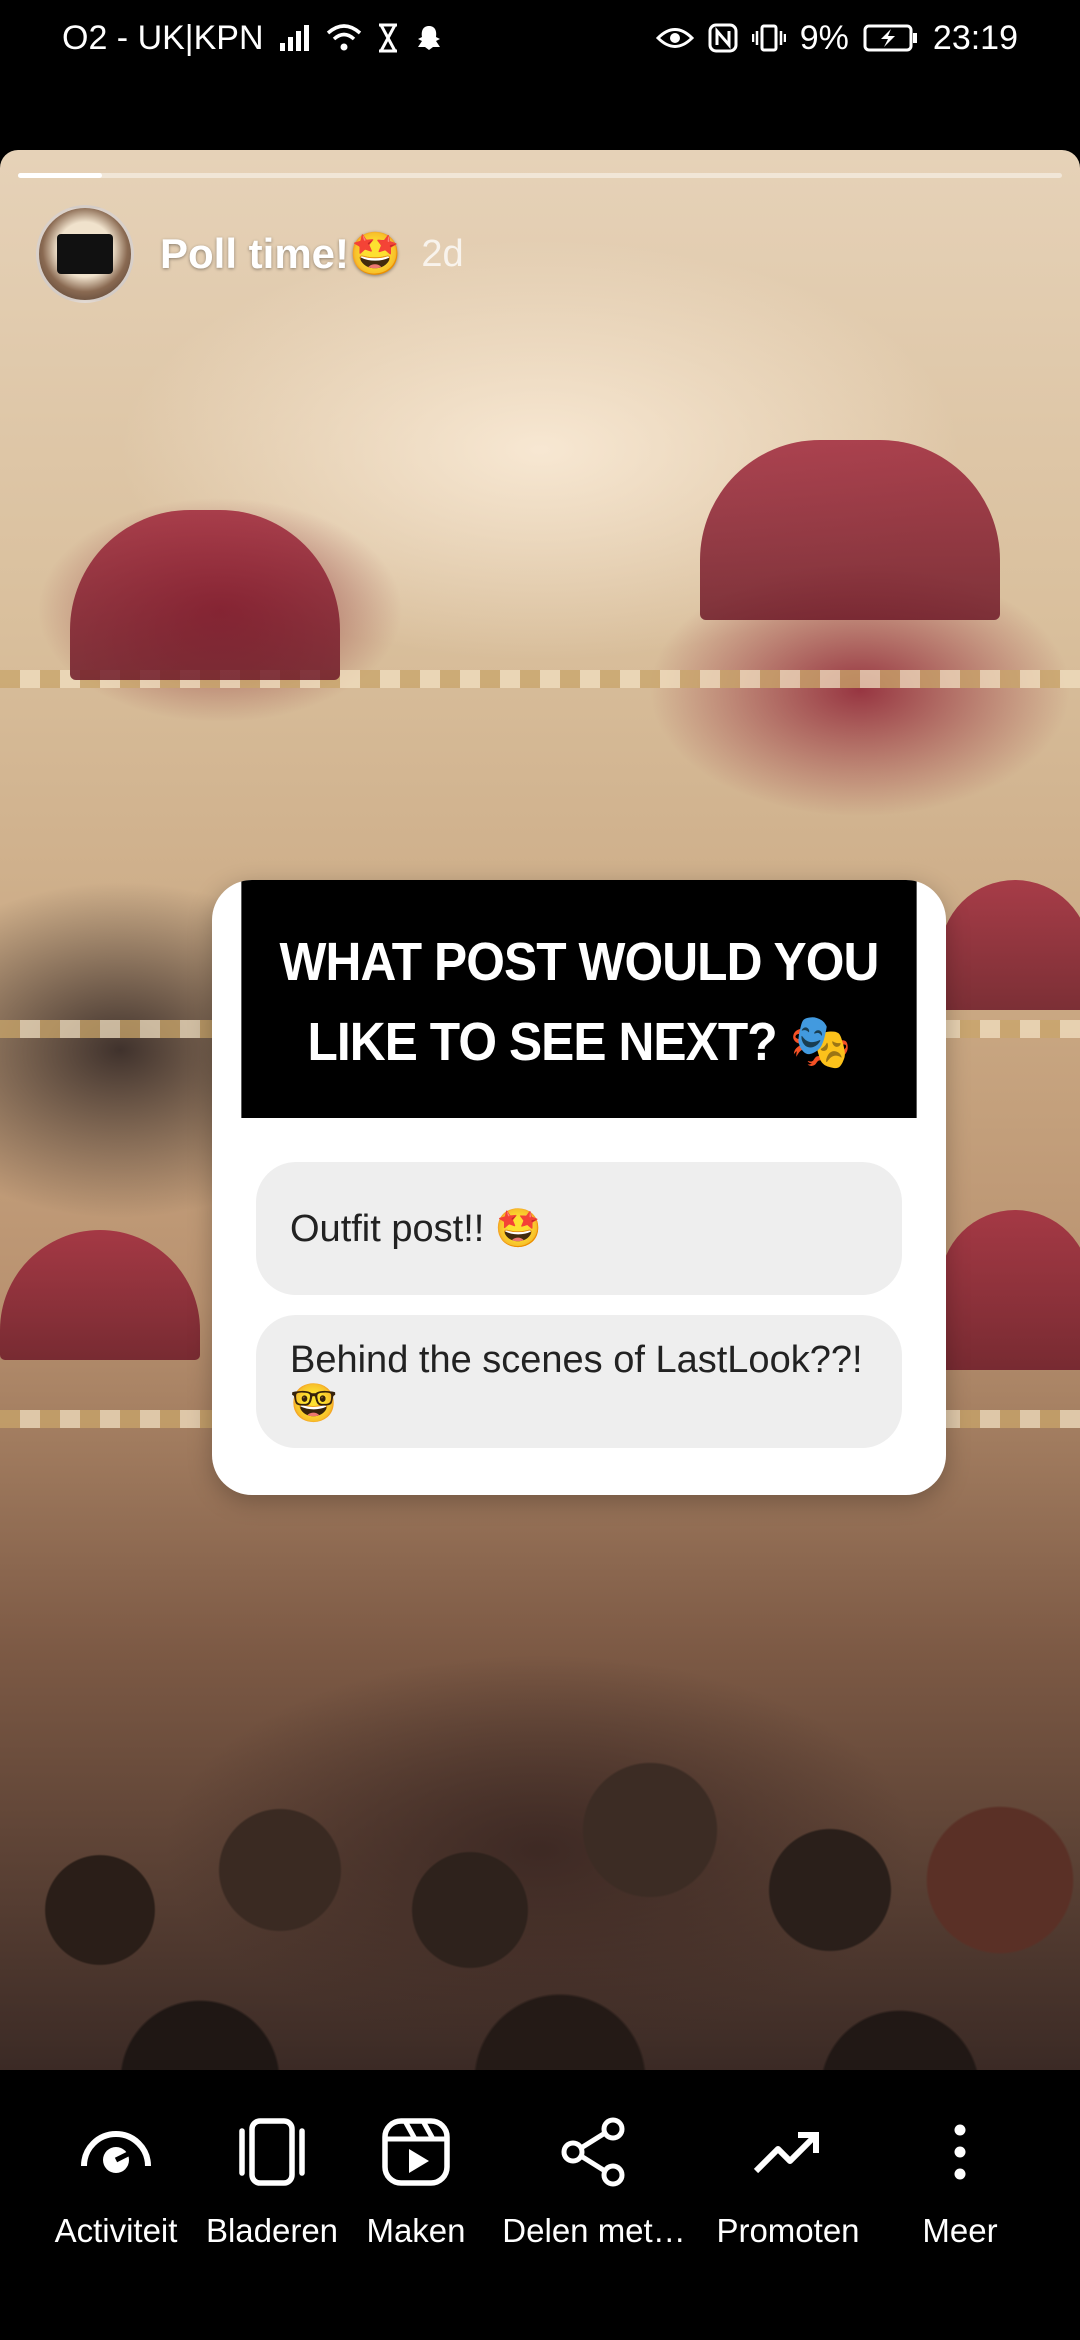  What do you see at coordinates (960, 2230) in the screenshot?
I see `more-label: Meer` at bounding box center [960, 2230].